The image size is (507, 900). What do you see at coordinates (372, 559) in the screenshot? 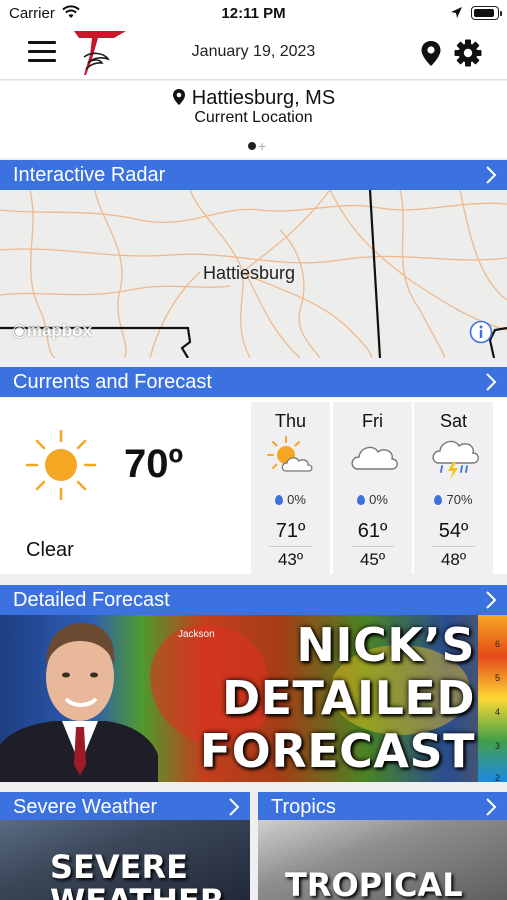
I see `forecast-low: 45º` at bounding box center [372, 559].